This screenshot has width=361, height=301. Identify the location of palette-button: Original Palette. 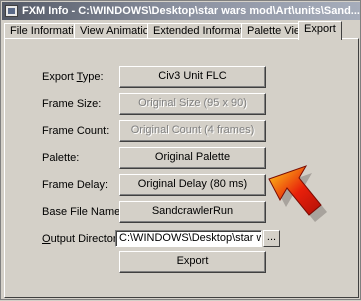
(192, 158).